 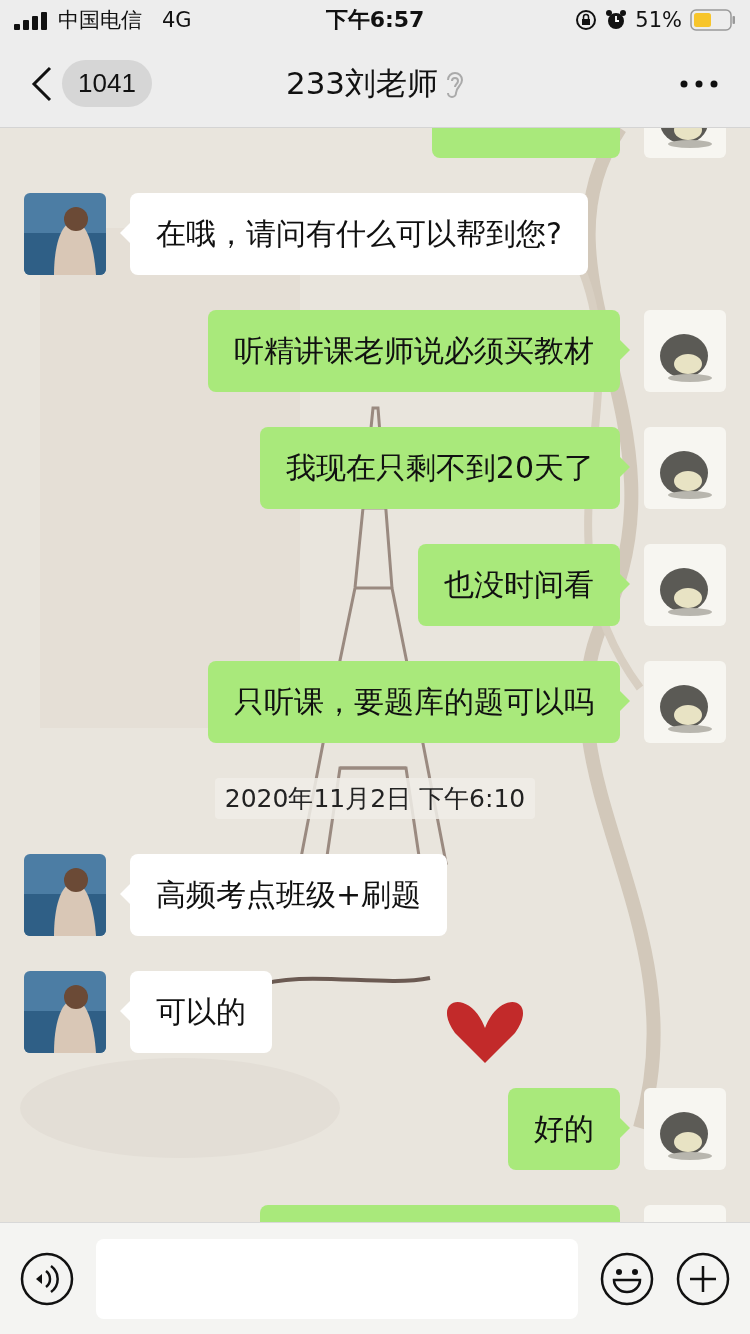 What do you see at coordinates (586, 20) in the screenshot?
I see `rotation-lock-icon` at bounding box center [586, 20].